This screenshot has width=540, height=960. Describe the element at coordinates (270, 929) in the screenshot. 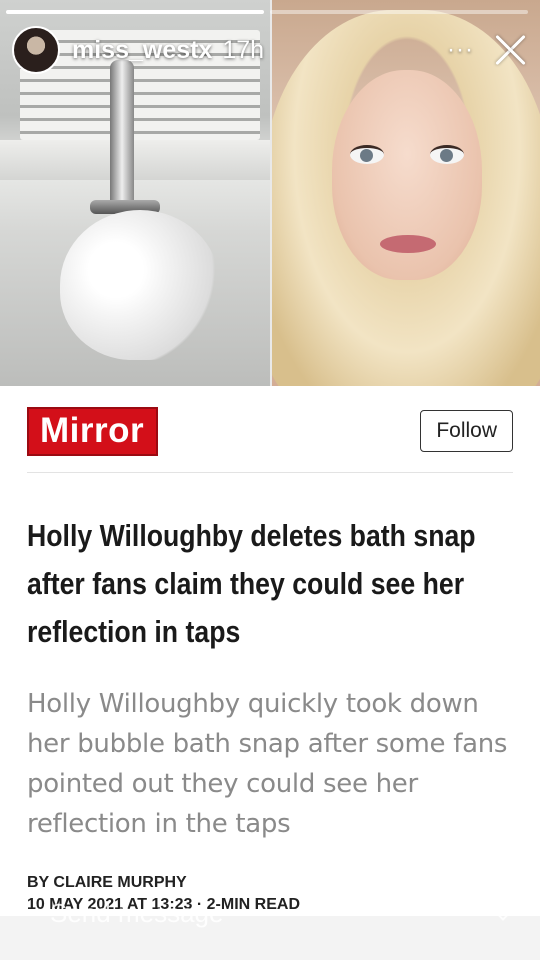

I see `reply-bar: Send message` at that location.